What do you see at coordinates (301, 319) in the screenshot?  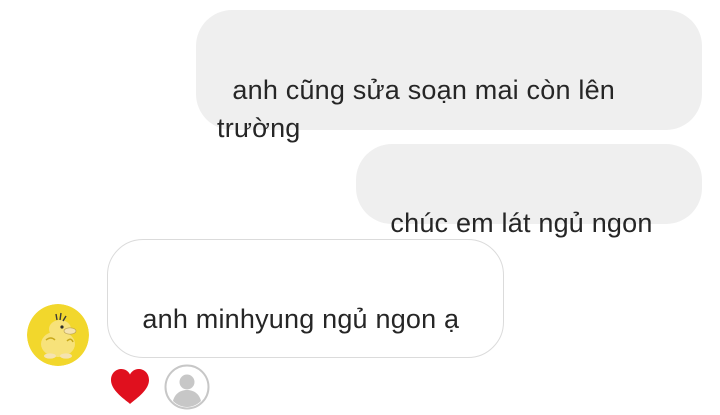 I see `message-text: anh minhyung ngủ ngon ạ` at bounding box center [301, 319].